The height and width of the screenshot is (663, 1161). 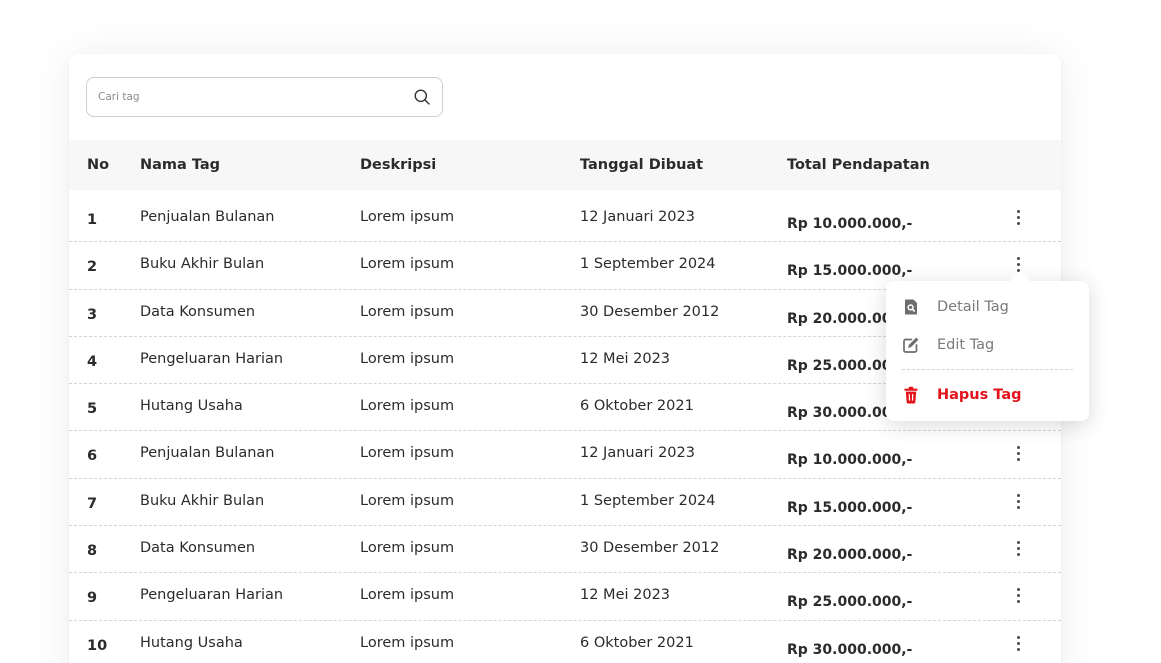 I want to click on trash-icon, so click(x=911, y=395).